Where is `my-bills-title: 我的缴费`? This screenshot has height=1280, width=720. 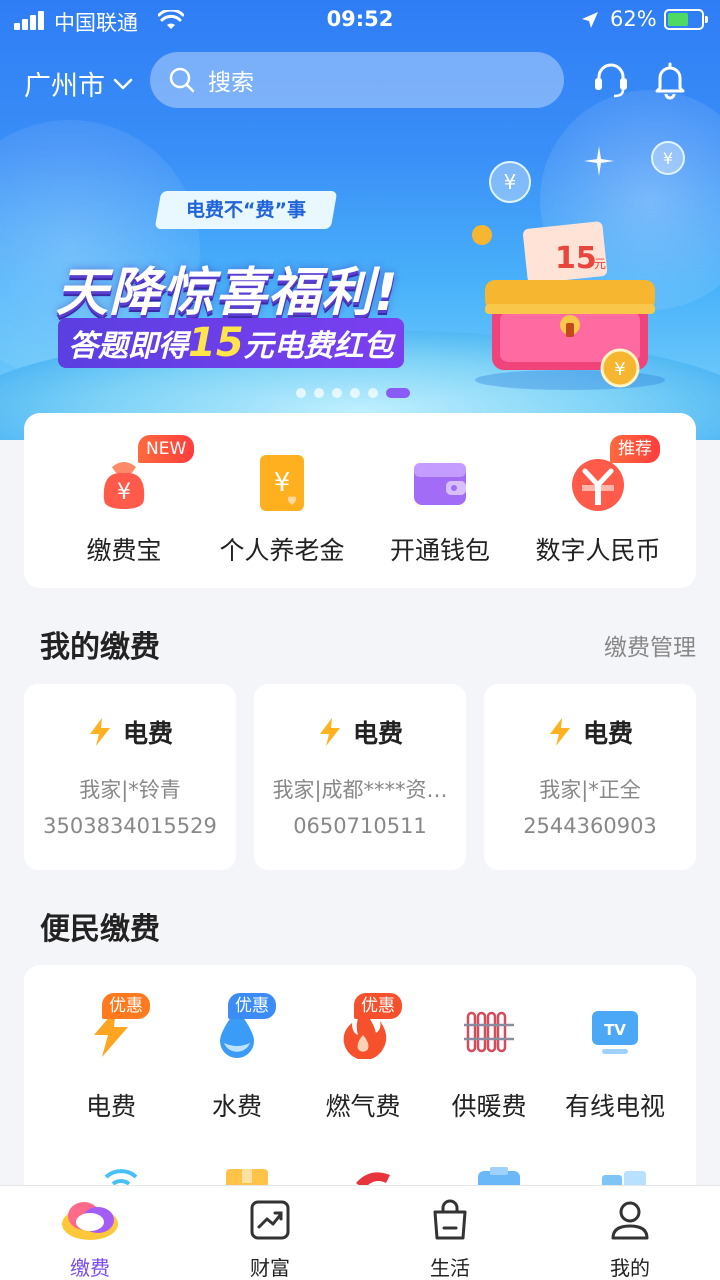
my-bills-title: 我的缴费 is located at coordinates (100, 647).